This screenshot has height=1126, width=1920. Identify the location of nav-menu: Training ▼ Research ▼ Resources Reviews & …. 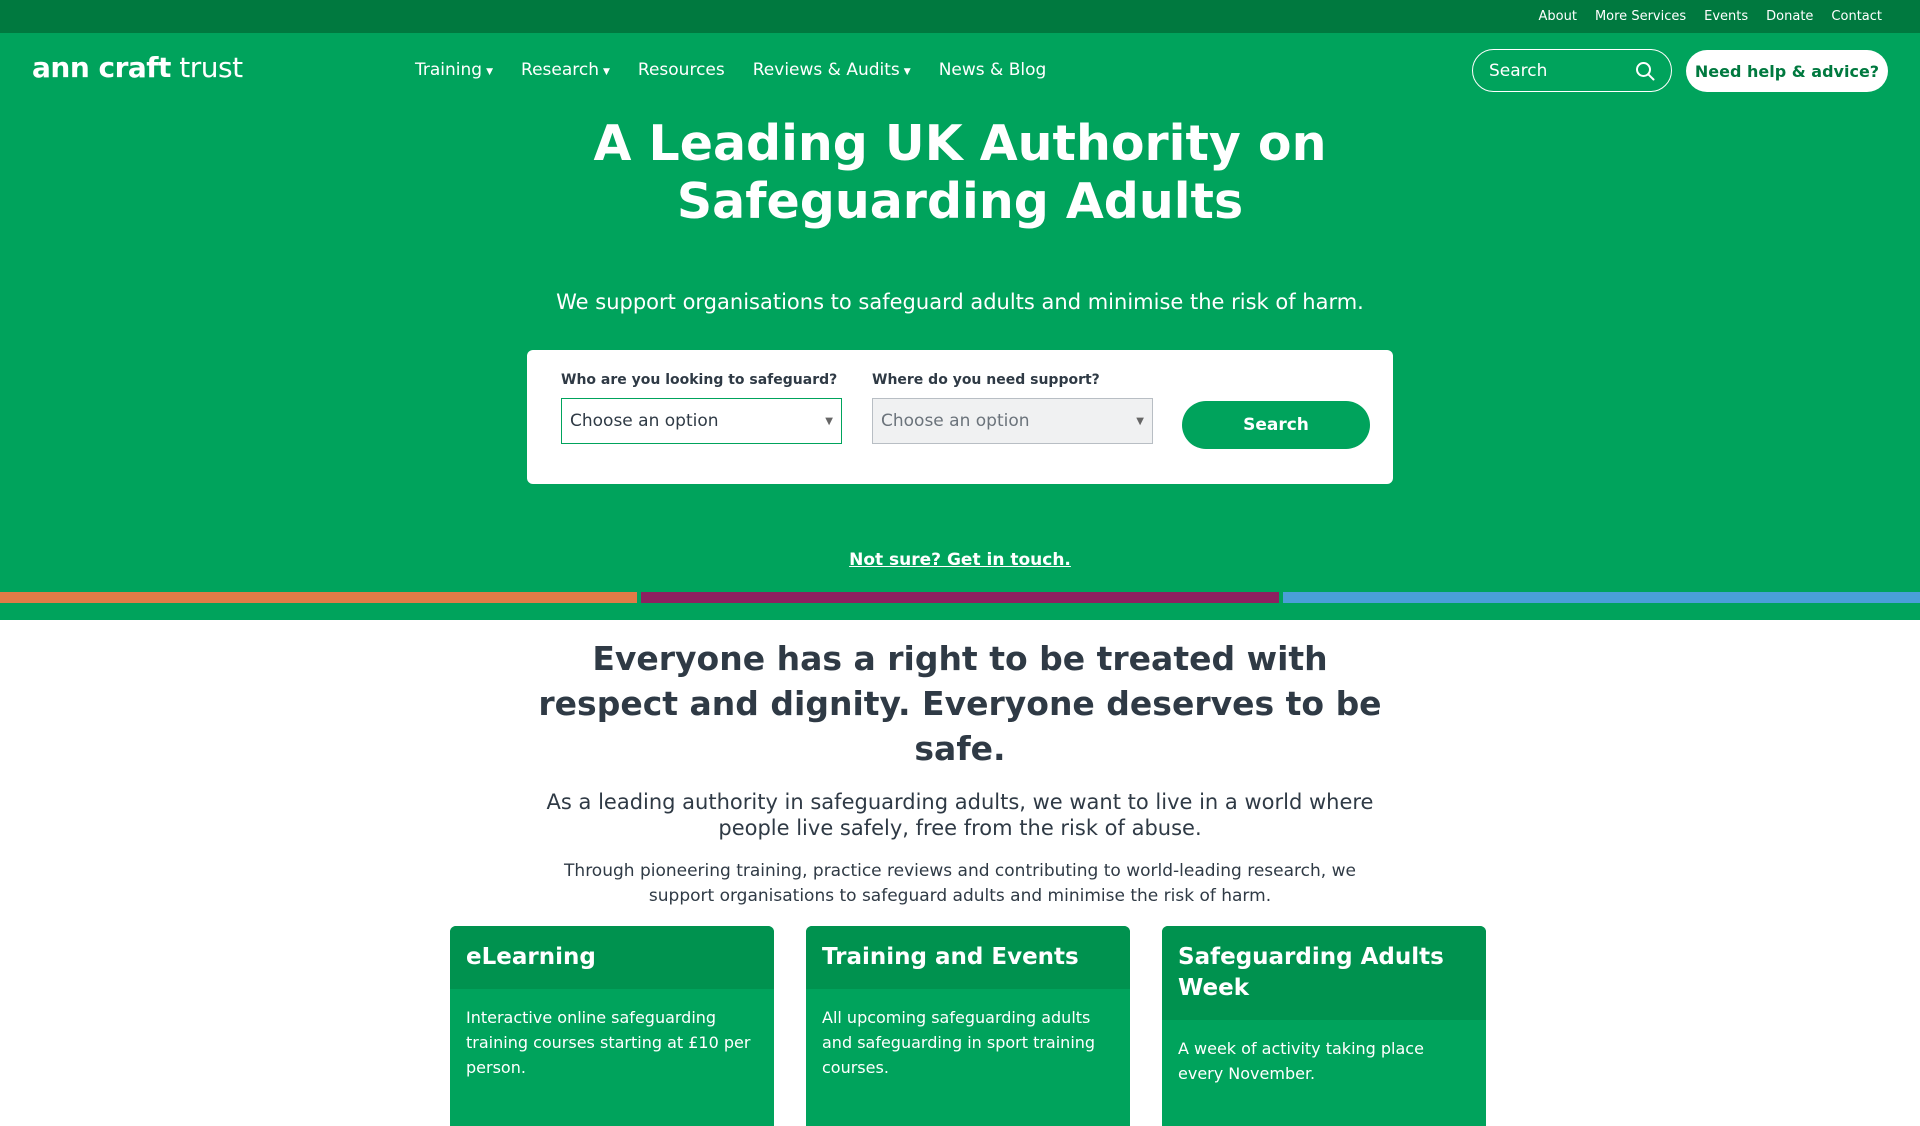
(744, 70).